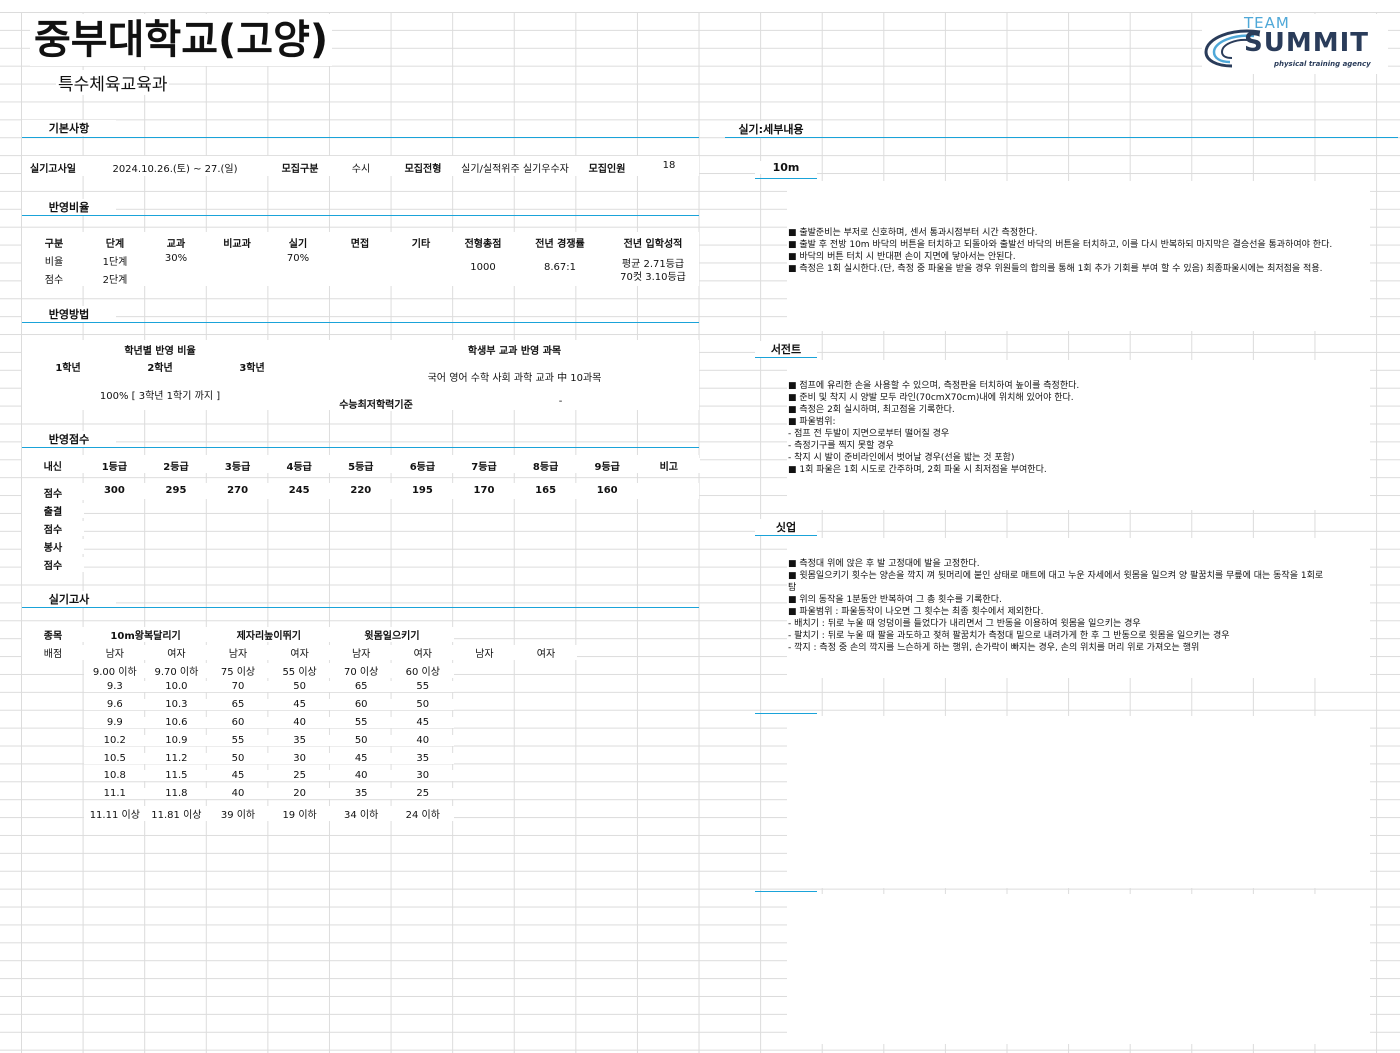 The width and height of the screenshot is (1400, 1053). What do you see at coordinates (669, 465) in the screenshot?
I see `score-header-cell: 비고` at bounding box center [669, 465].